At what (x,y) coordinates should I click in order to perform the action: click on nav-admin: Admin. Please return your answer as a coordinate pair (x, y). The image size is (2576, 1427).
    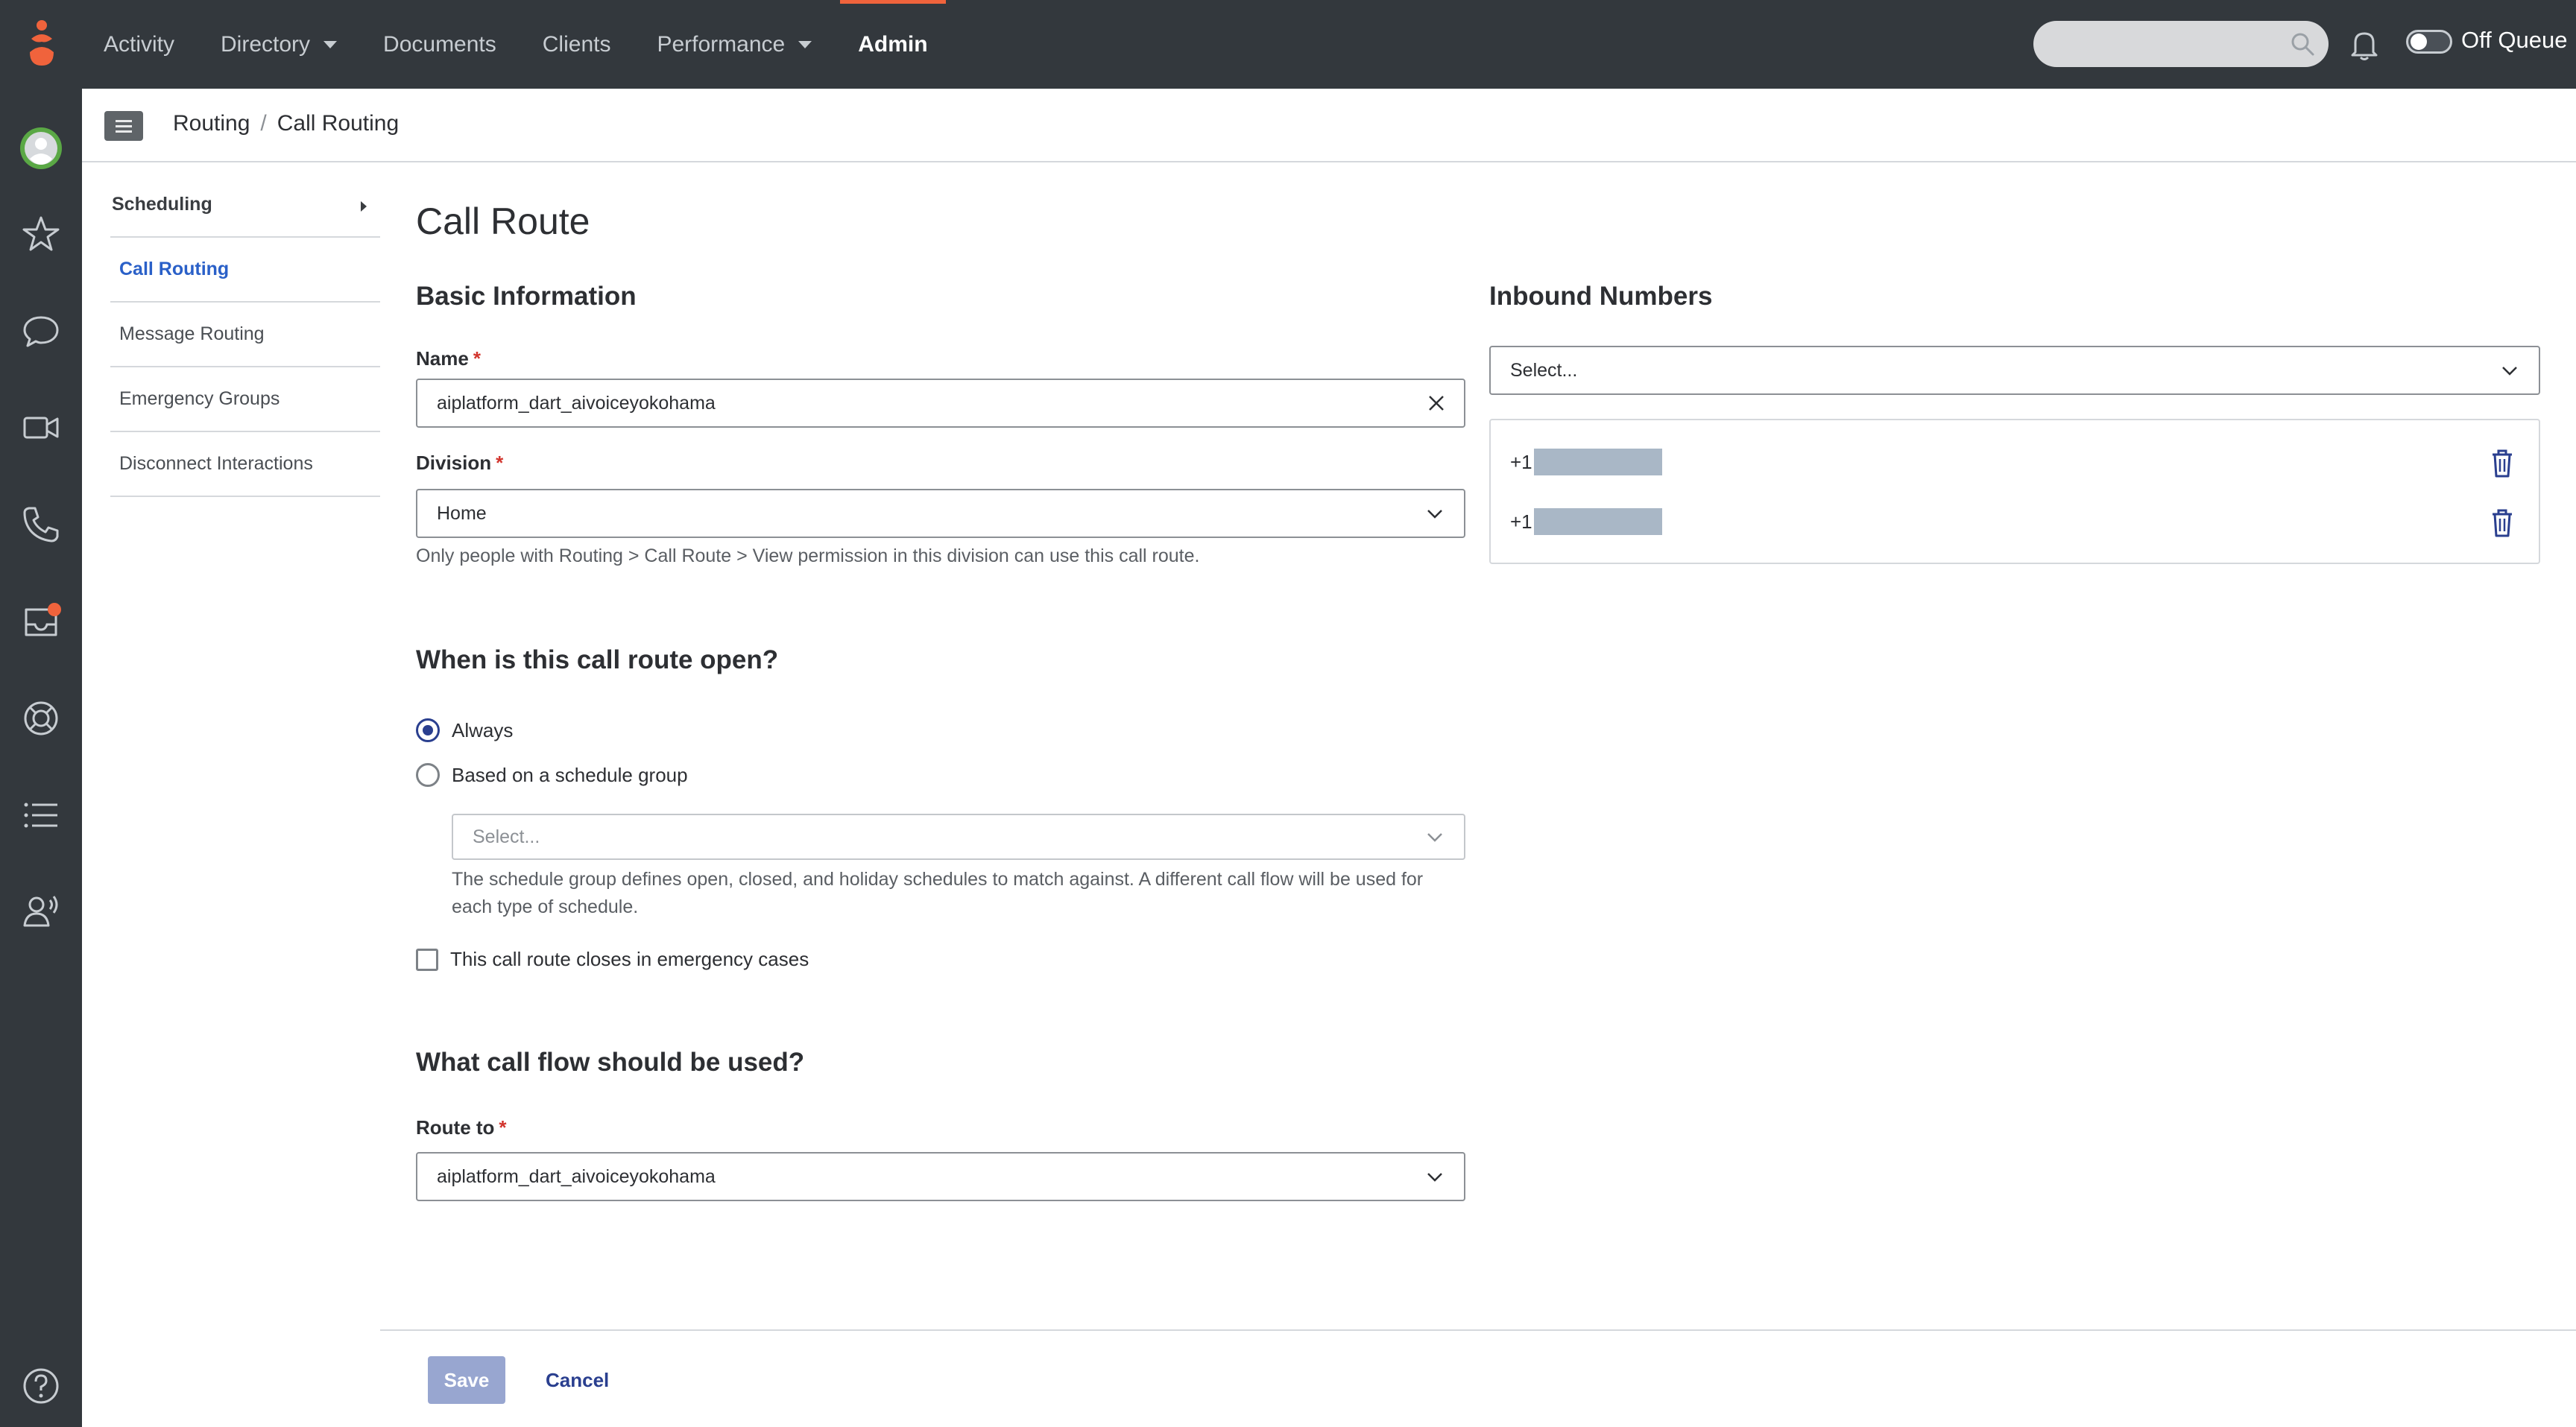
    Looking at the image, I should click on (893, 44).